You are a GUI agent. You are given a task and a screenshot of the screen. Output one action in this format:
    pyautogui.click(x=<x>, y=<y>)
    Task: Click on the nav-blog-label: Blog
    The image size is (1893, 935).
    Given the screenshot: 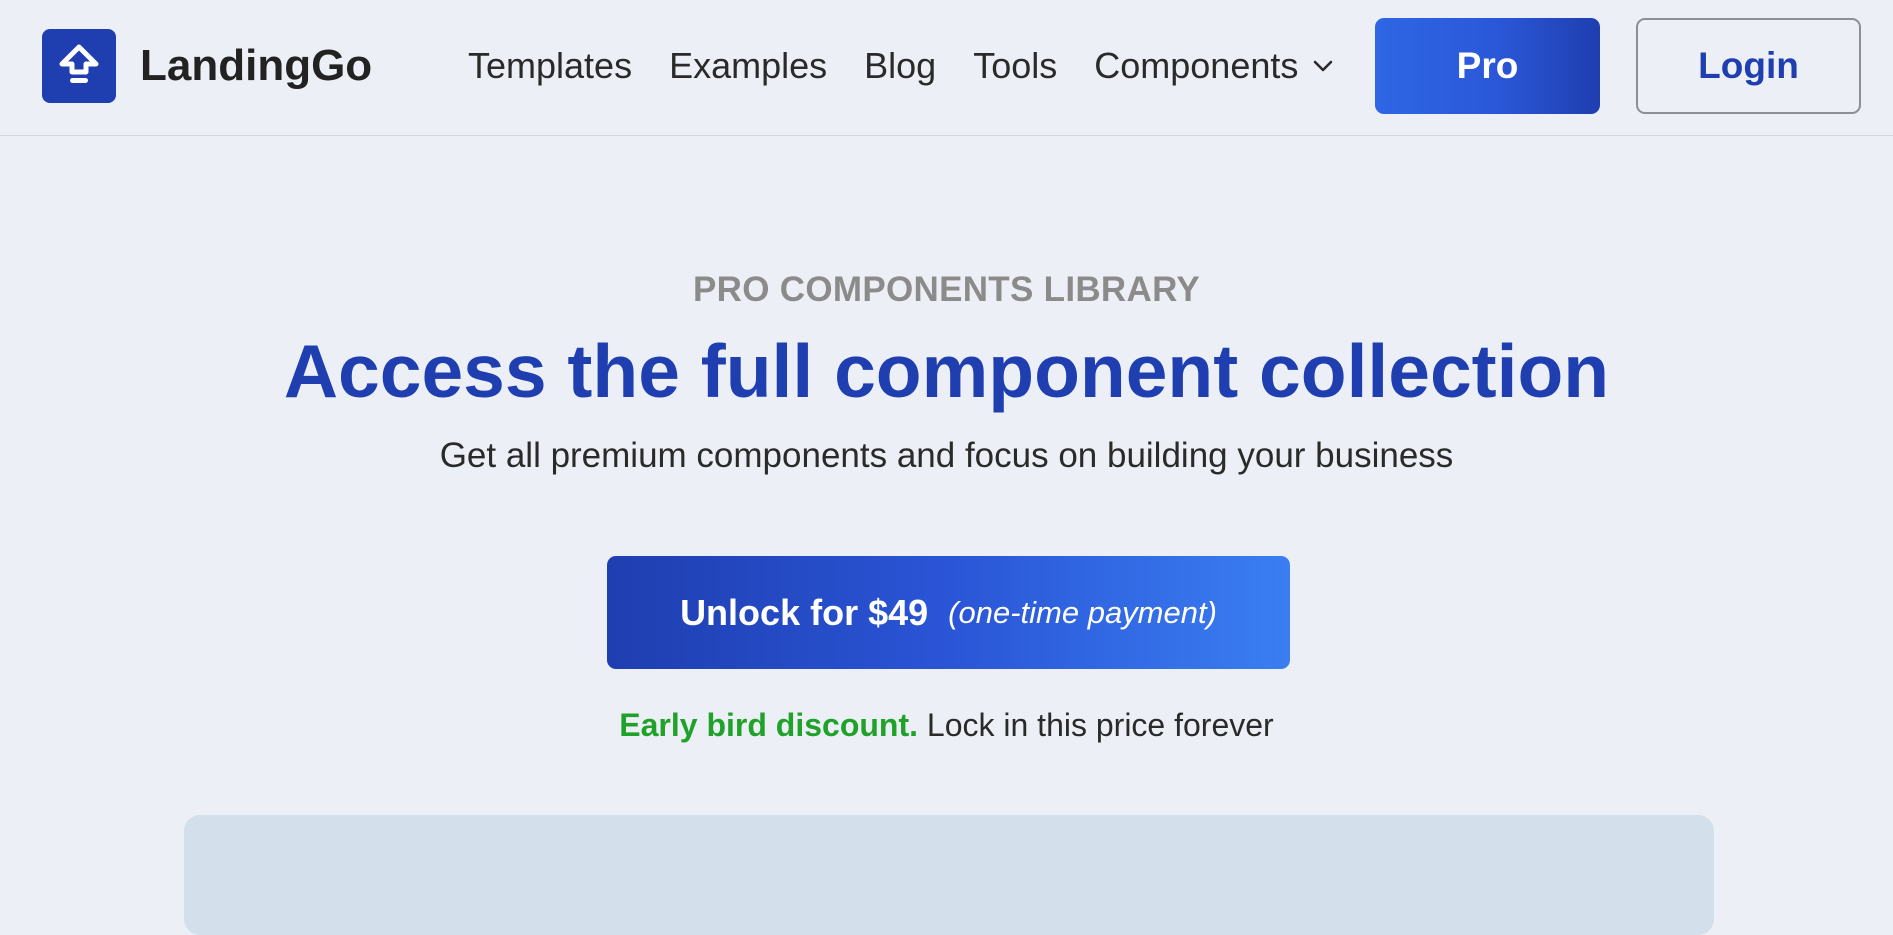 What is the action you would take?
    pyautogui.click(x=900, y=65)
    